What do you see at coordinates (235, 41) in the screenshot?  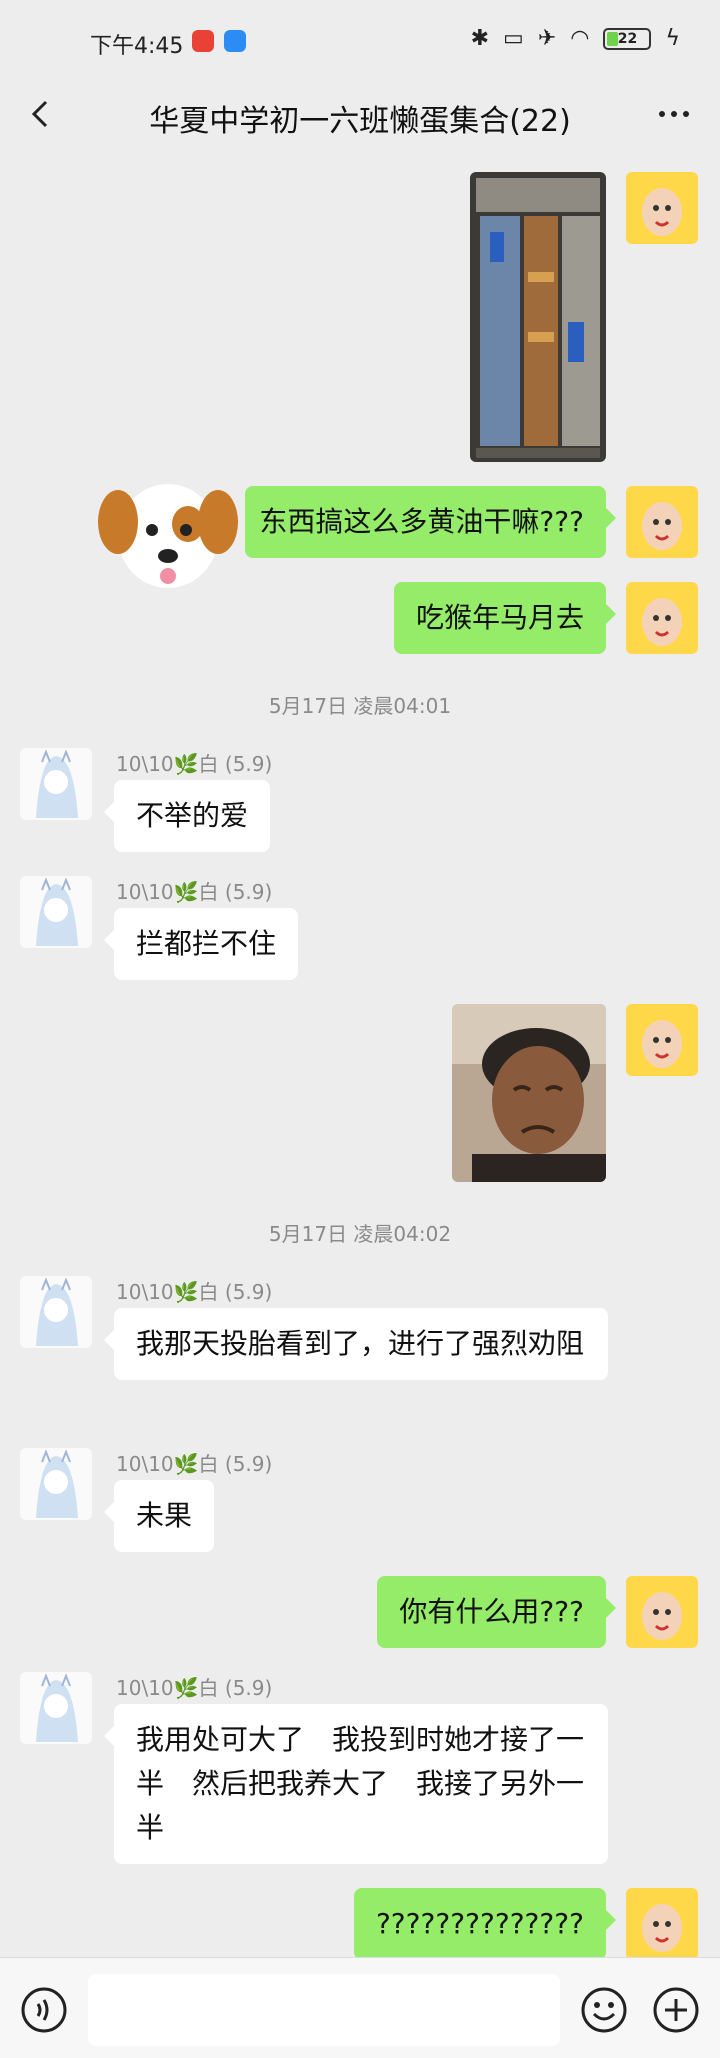 I see `cloud-notification-icon` at bounding box center [235, 41].